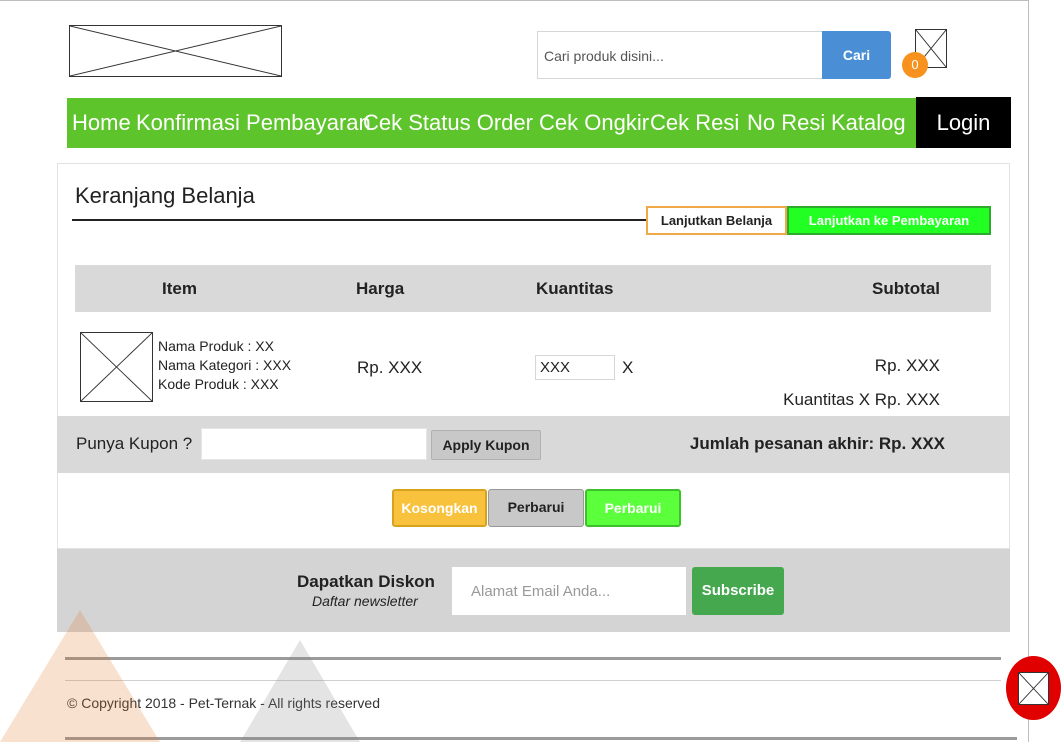 This screenshot has width=1061, height=742. I want to click on nav-item-no-resi: No Resi, so click(786, 123).